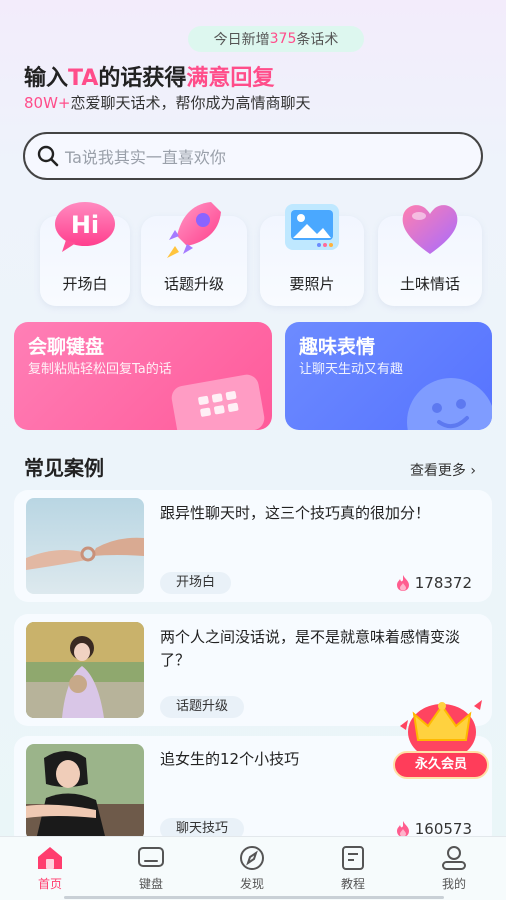  I want to click on home-icon, so click(50, 858).